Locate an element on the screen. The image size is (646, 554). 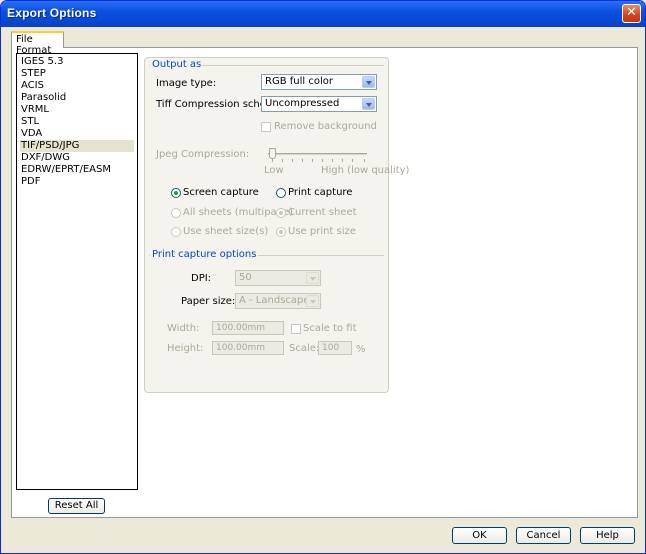
dpi-label: DPI: is located at coordinates (201, 278).